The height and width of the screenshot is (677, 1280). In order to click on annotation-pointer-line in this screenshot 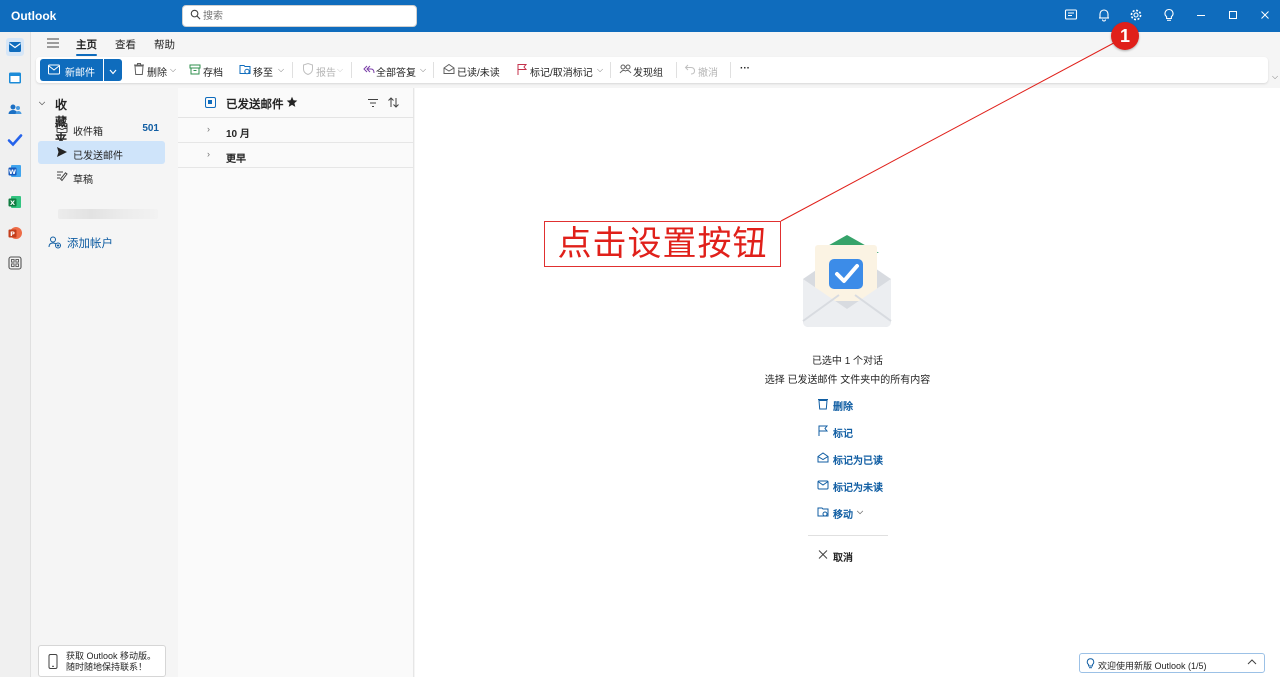, I will do `click(953, 129)`.